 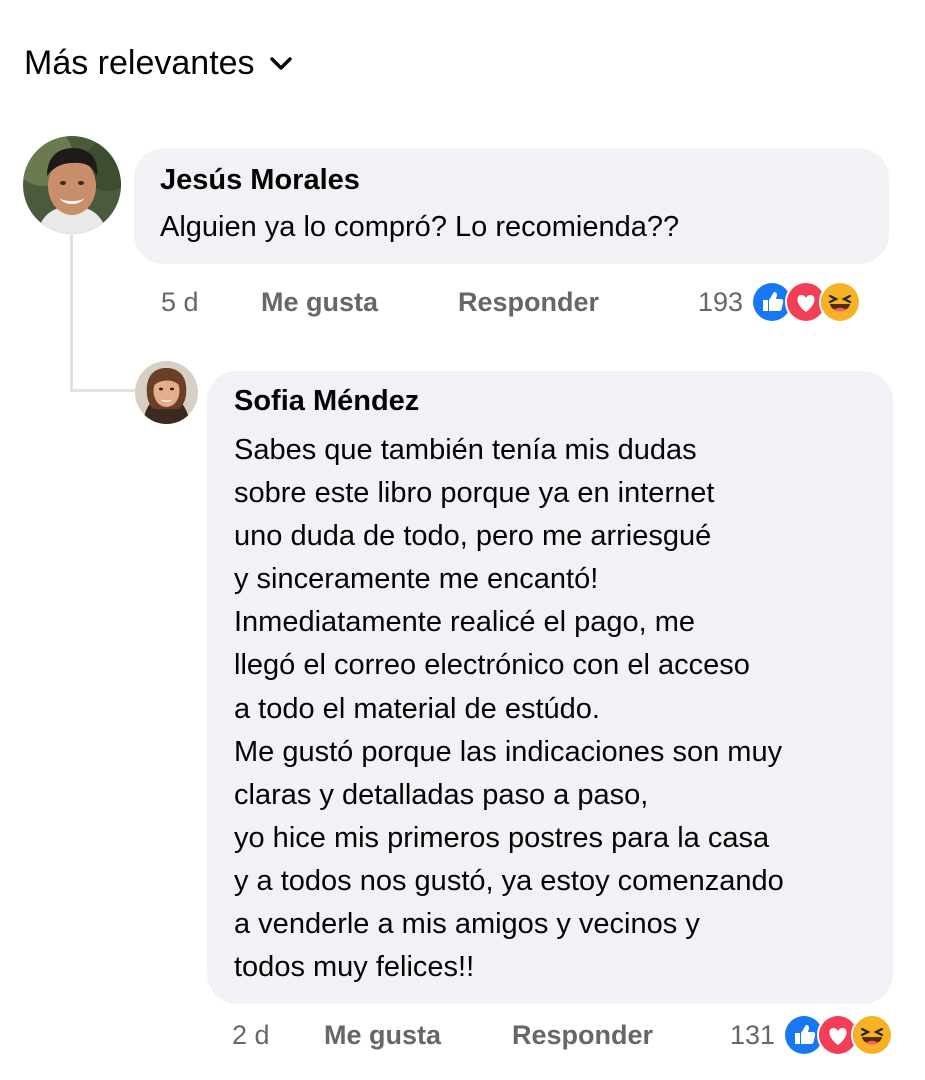 I want to click on comment-text: Alguien ya lo compró? Lo recomienda??, so click(x=511, y=227).